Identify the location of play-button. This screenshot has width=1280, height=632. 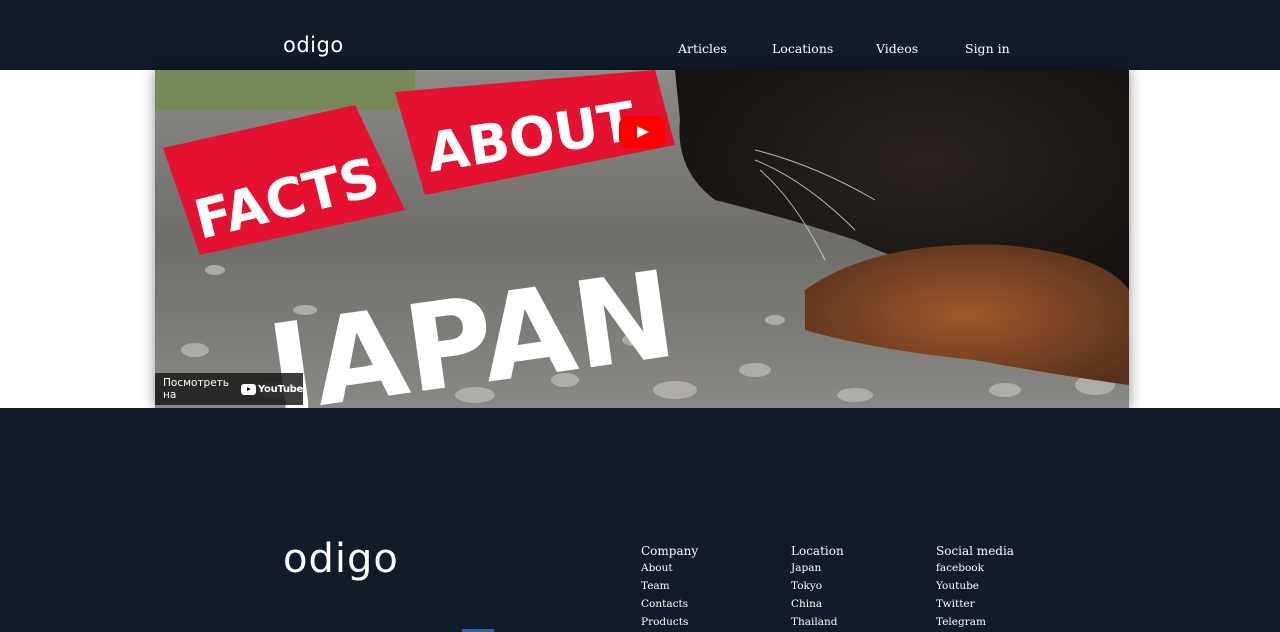
(642, 132).